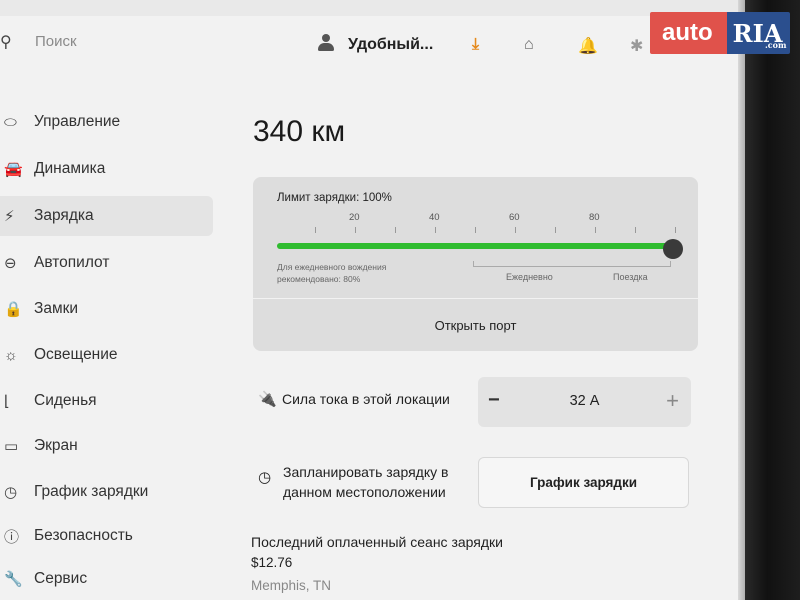 This screenshot has height=600, width=800. I want to click on sidebar-item-clock: ◷ График зарядки, so click(106, 492).